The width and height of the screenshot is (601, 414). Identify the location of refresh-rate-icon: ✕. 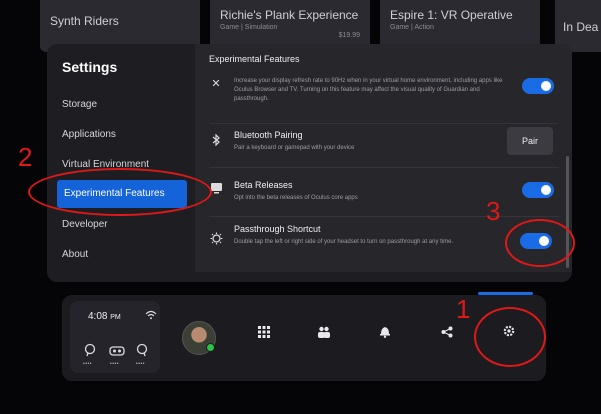
(216, 84).